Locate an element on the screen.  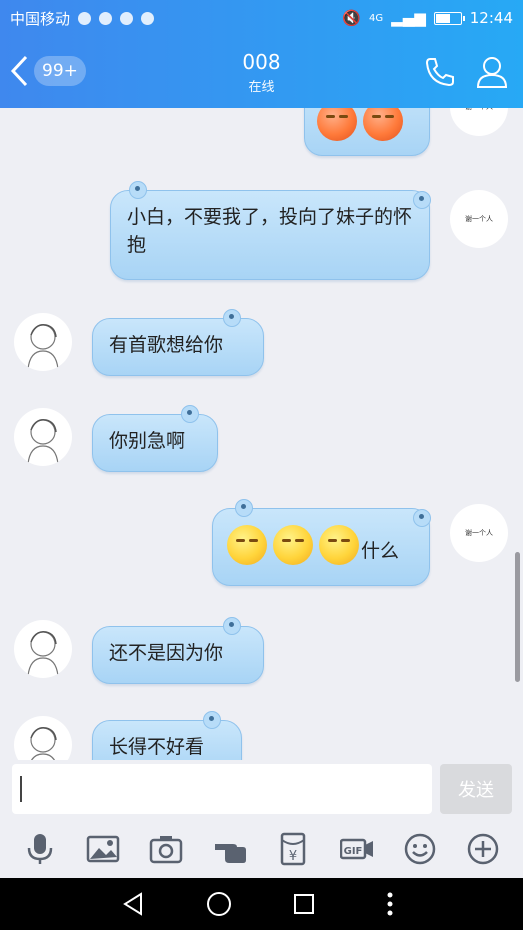
svg-text: GIF is located at coordinates (352, 851).